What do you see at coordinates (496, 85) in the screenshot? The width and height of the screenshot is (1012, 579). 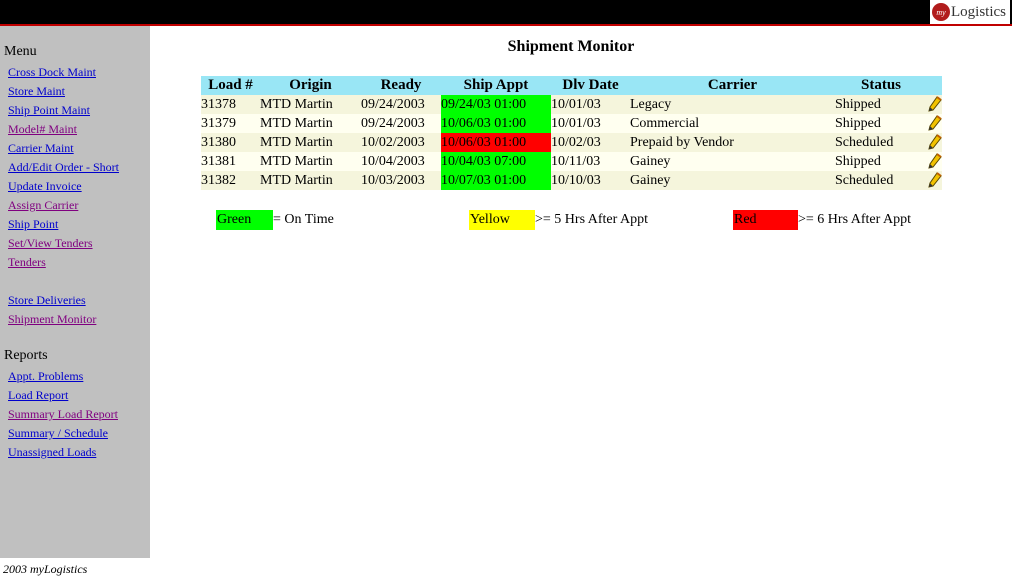 I see `column-header-ship-appt: Ship Appt` at bounding box center [496, 85].